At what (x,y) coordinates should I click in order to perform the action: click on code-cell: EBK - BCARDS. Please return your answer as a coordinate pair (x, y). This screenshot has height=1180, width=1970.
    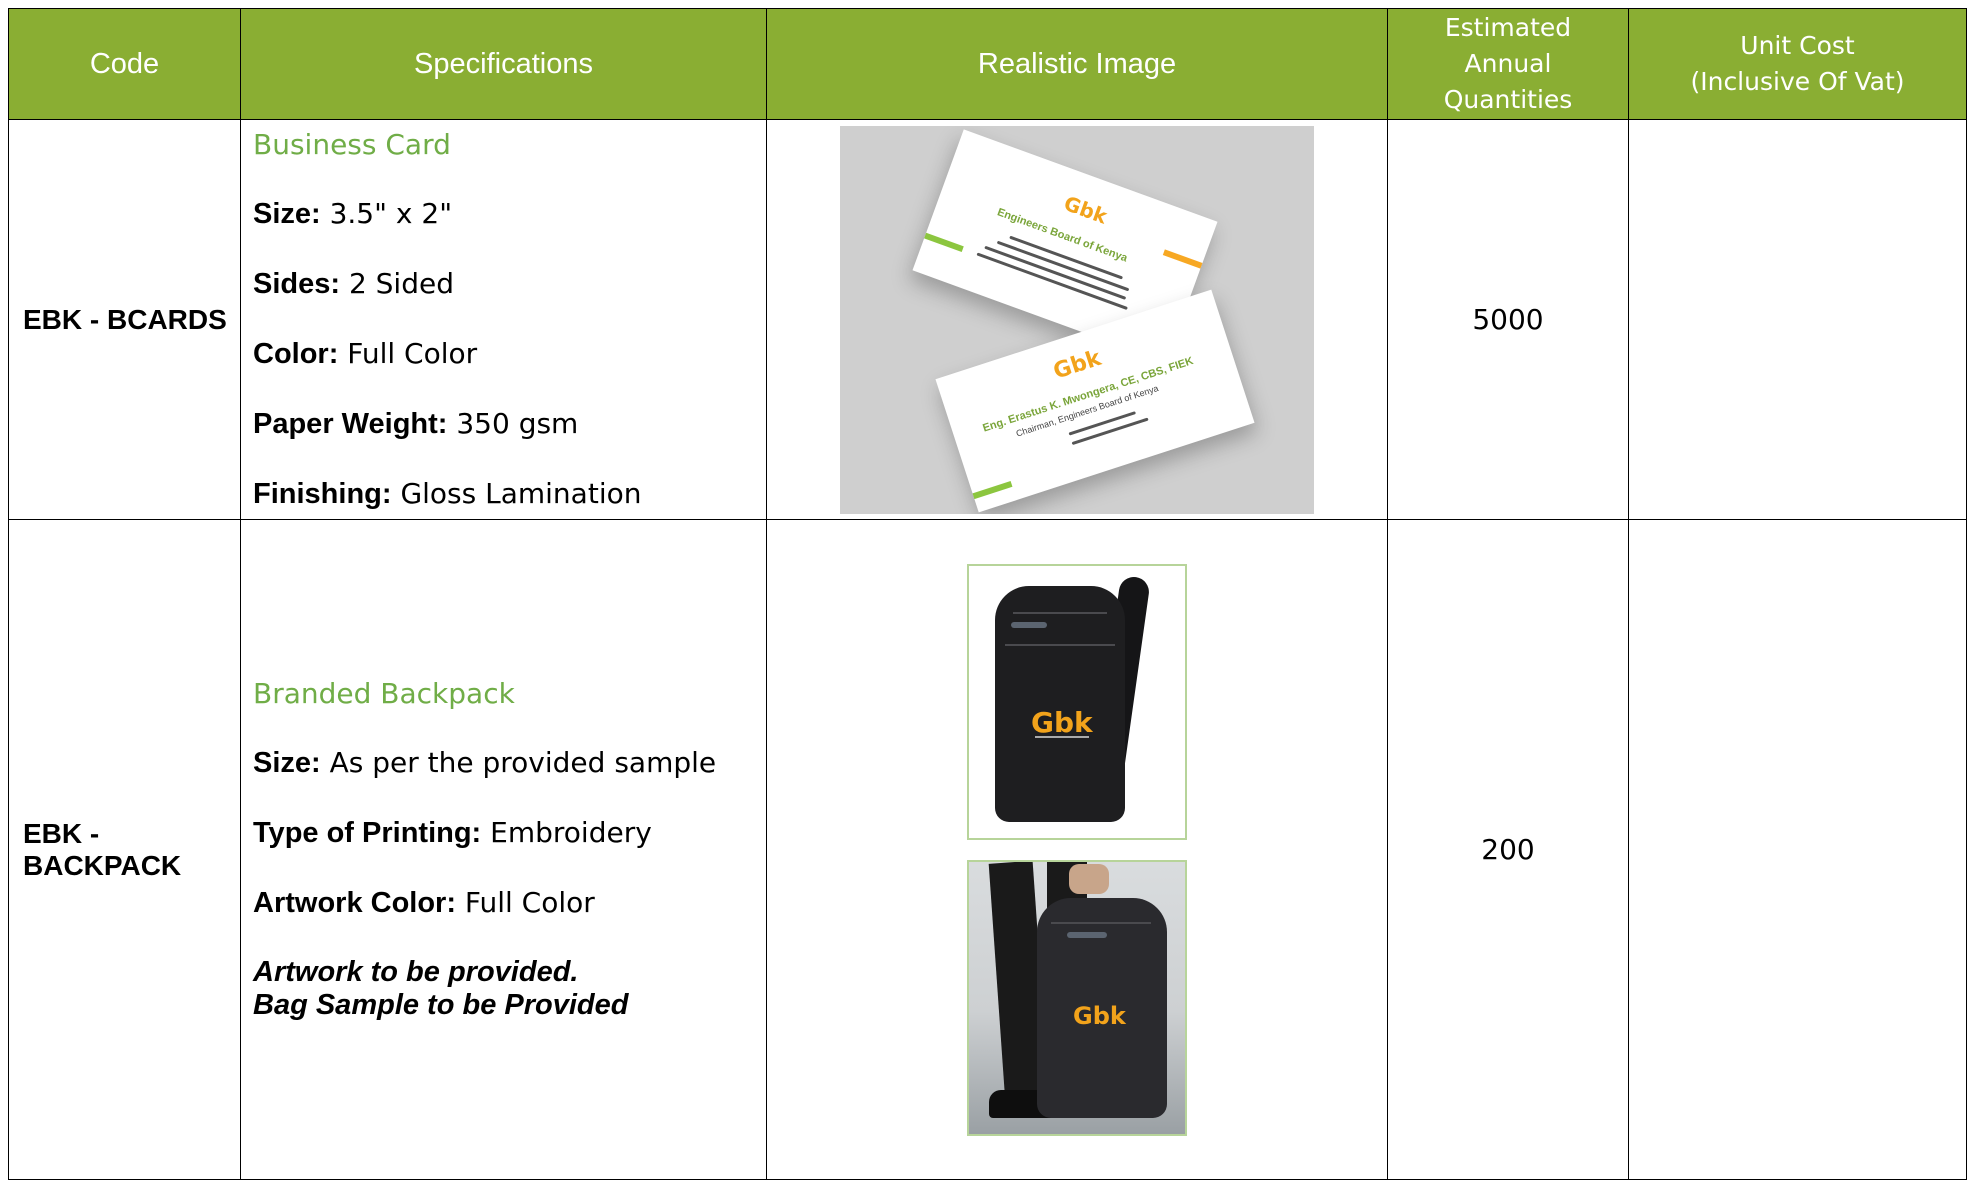
    Looking at the image, I should click on (124, 319).